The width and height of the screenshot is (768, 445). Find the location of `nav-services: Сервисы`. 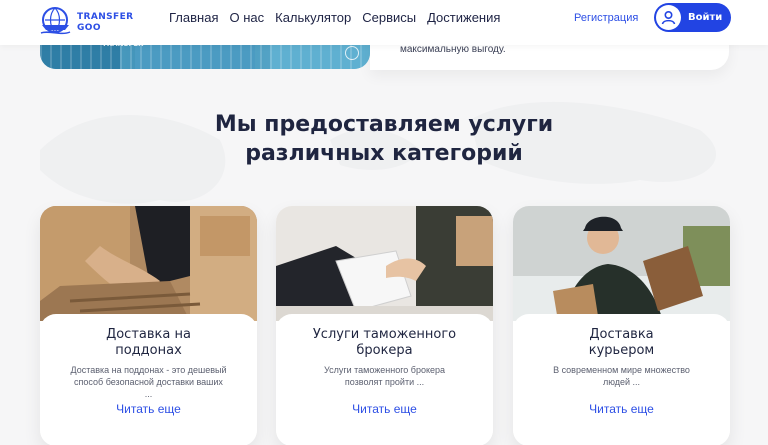

nav-services: Сервисы is located at coordinates (389, 17).